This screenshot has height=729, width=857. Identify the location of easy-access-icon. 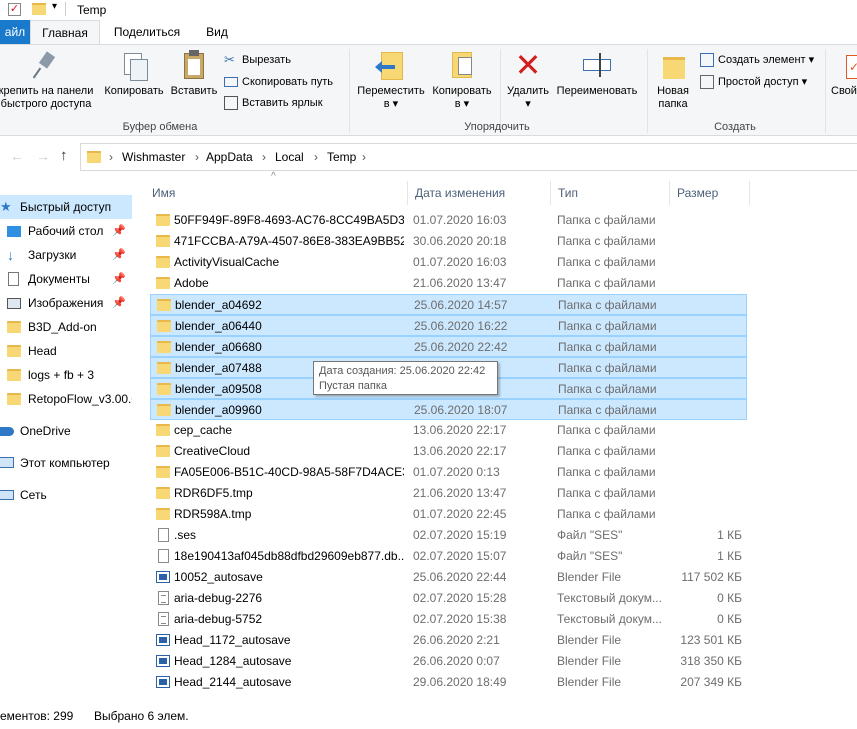
(707, 82).